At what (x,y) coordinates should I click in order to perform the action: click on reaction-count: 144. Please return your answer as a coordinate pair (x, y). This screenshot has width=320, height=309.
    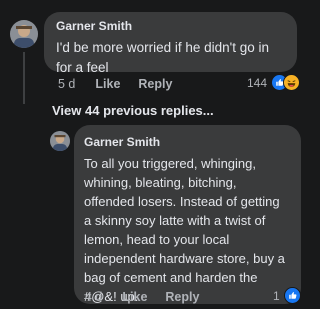
    Looking at the image, I should click on (257, 82).